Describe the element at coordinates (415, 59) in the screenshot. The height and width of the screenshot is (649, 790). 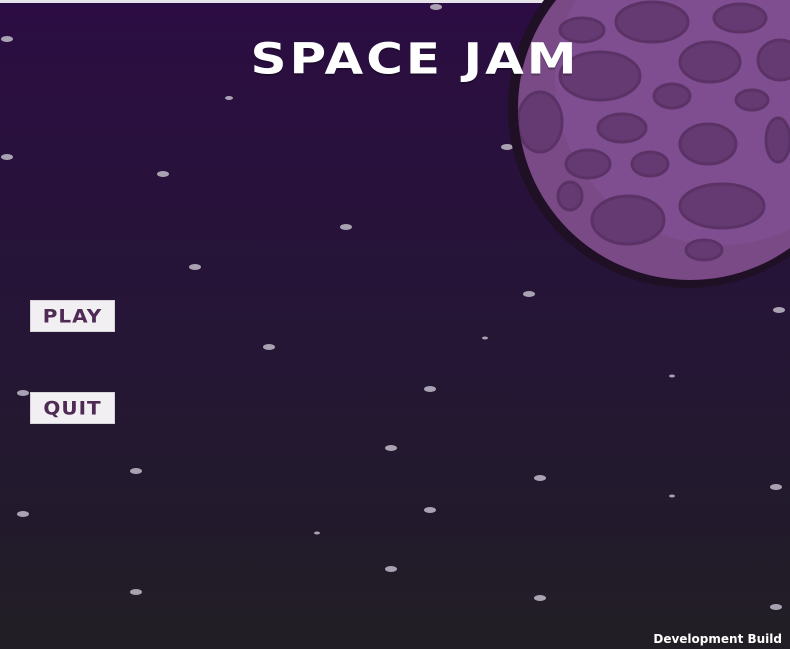
I see `game-title: SPACE JAM` at that location.